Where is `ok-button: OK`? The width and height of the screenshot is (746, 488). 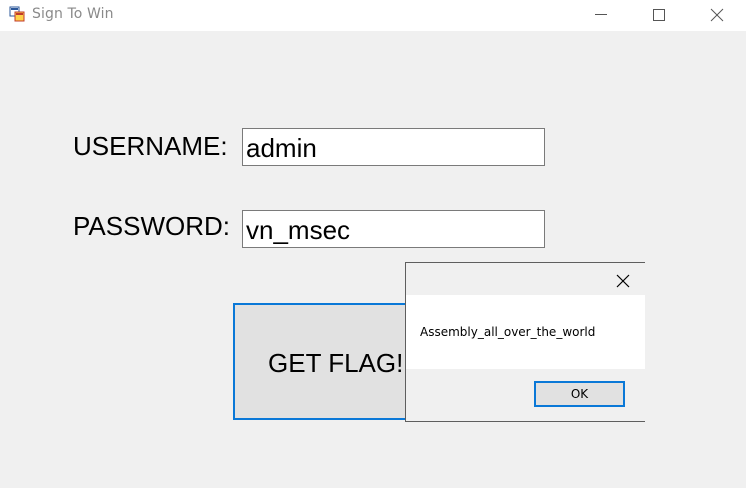 ok-button: OK is located at coordinates (579, 394).